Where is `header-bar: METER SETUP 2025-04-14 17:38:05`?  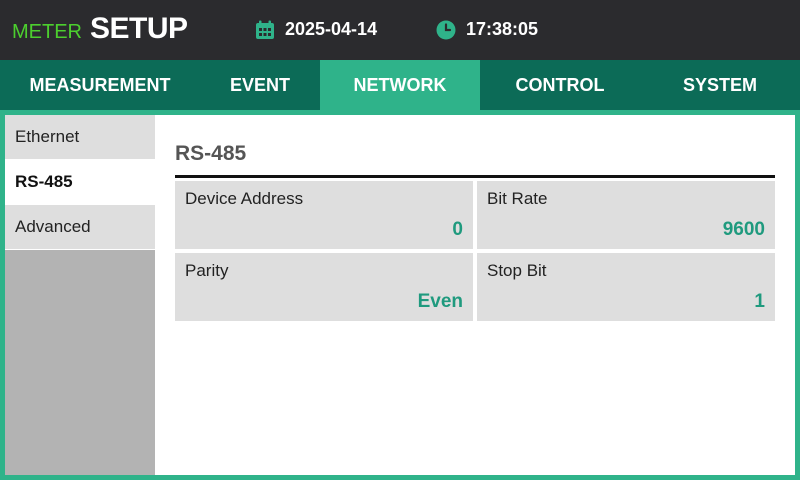
header-bar: METER SETUP 2025-04-14 17:38:05 is located at coordinates (400, 30).